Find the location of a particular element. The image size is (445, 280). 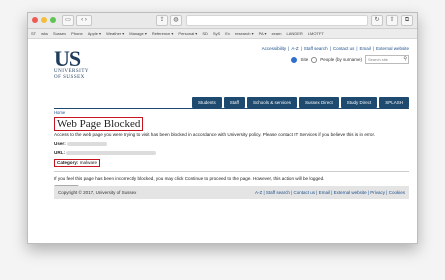

bookmark-item: Personal ▾ is located at coordinates (187, 33).